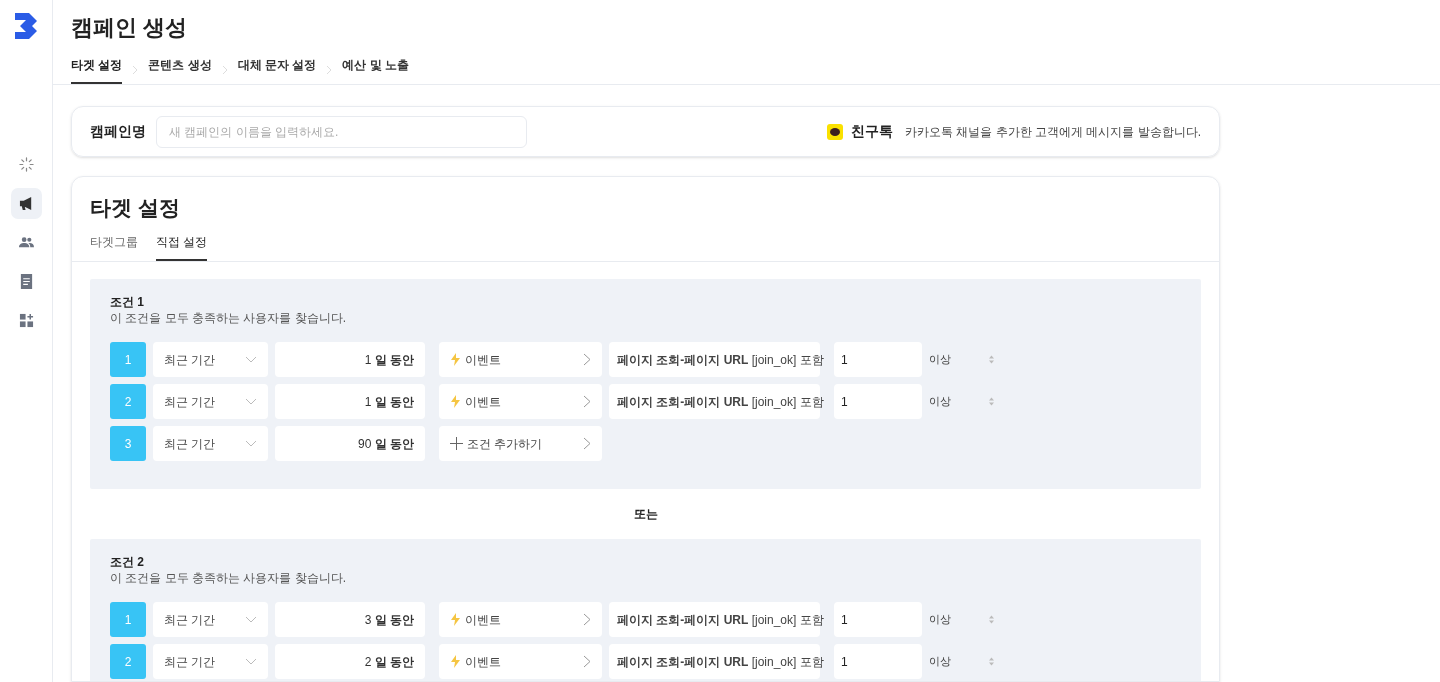 Image resolution: width=1440 pixels, height=682 pixels. What do you see at coordinates (180, 70) in the screenshot?
I see `step-tab: 콘텐츠 생성` at bounding box center [180, 70].